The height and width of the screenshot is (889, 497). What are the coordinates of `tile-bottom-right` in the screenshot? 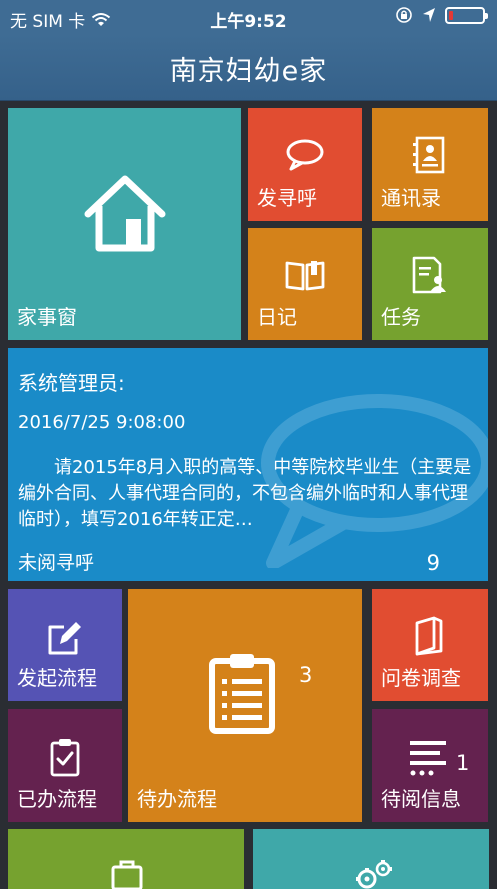 It's located at (371, 859).